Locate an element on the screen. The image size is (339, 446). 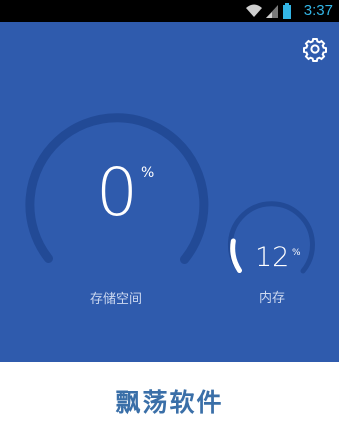
storage-percent-unit: % is located at coordinates (148, 173).